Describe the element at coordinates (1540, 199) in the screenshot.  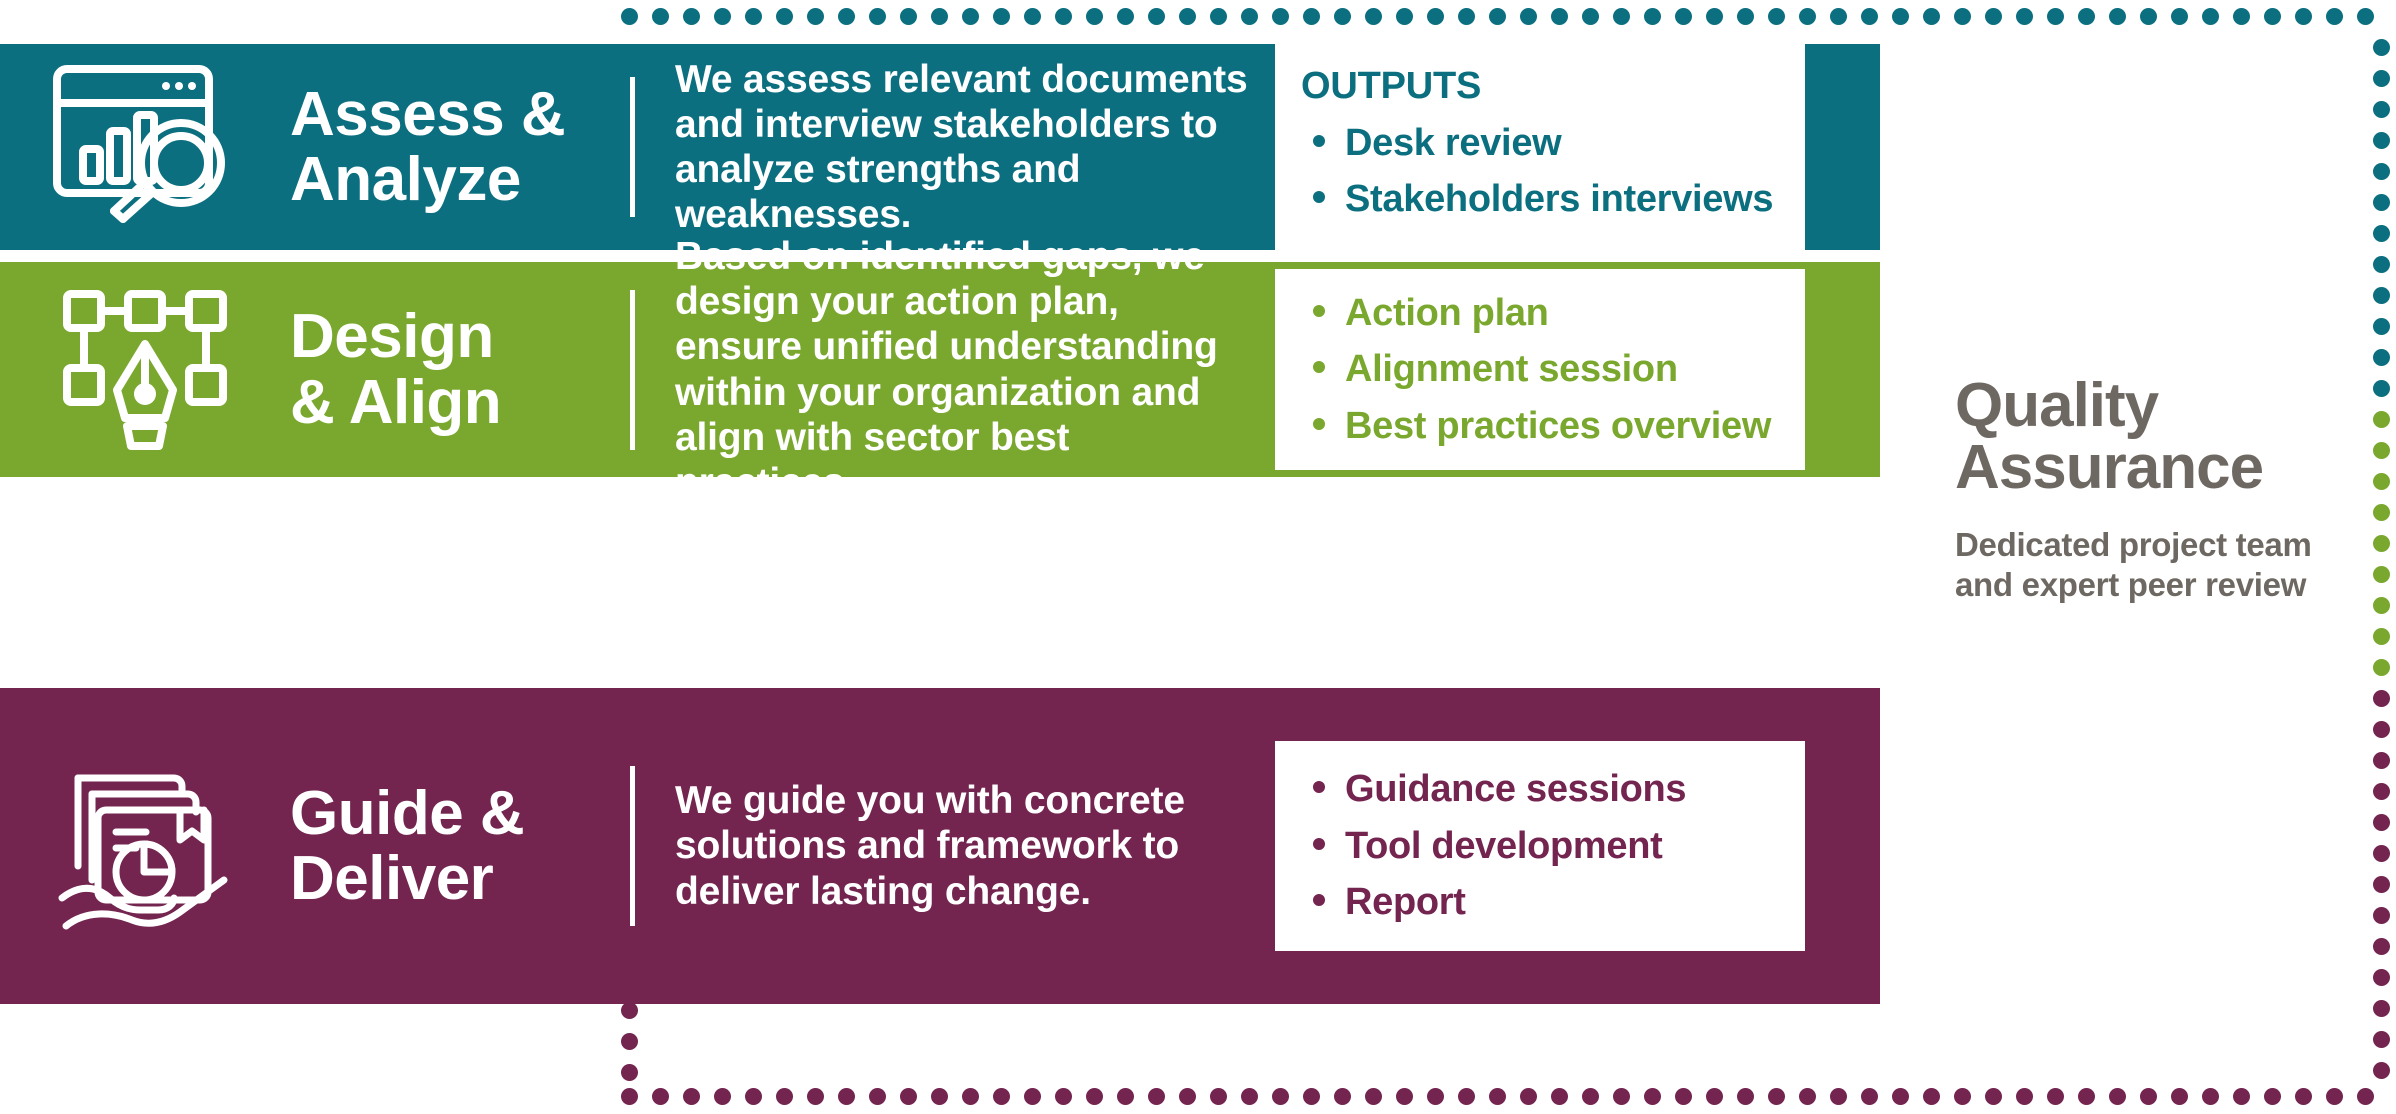
I see `list-item: Stakeholders interviews` at that location.